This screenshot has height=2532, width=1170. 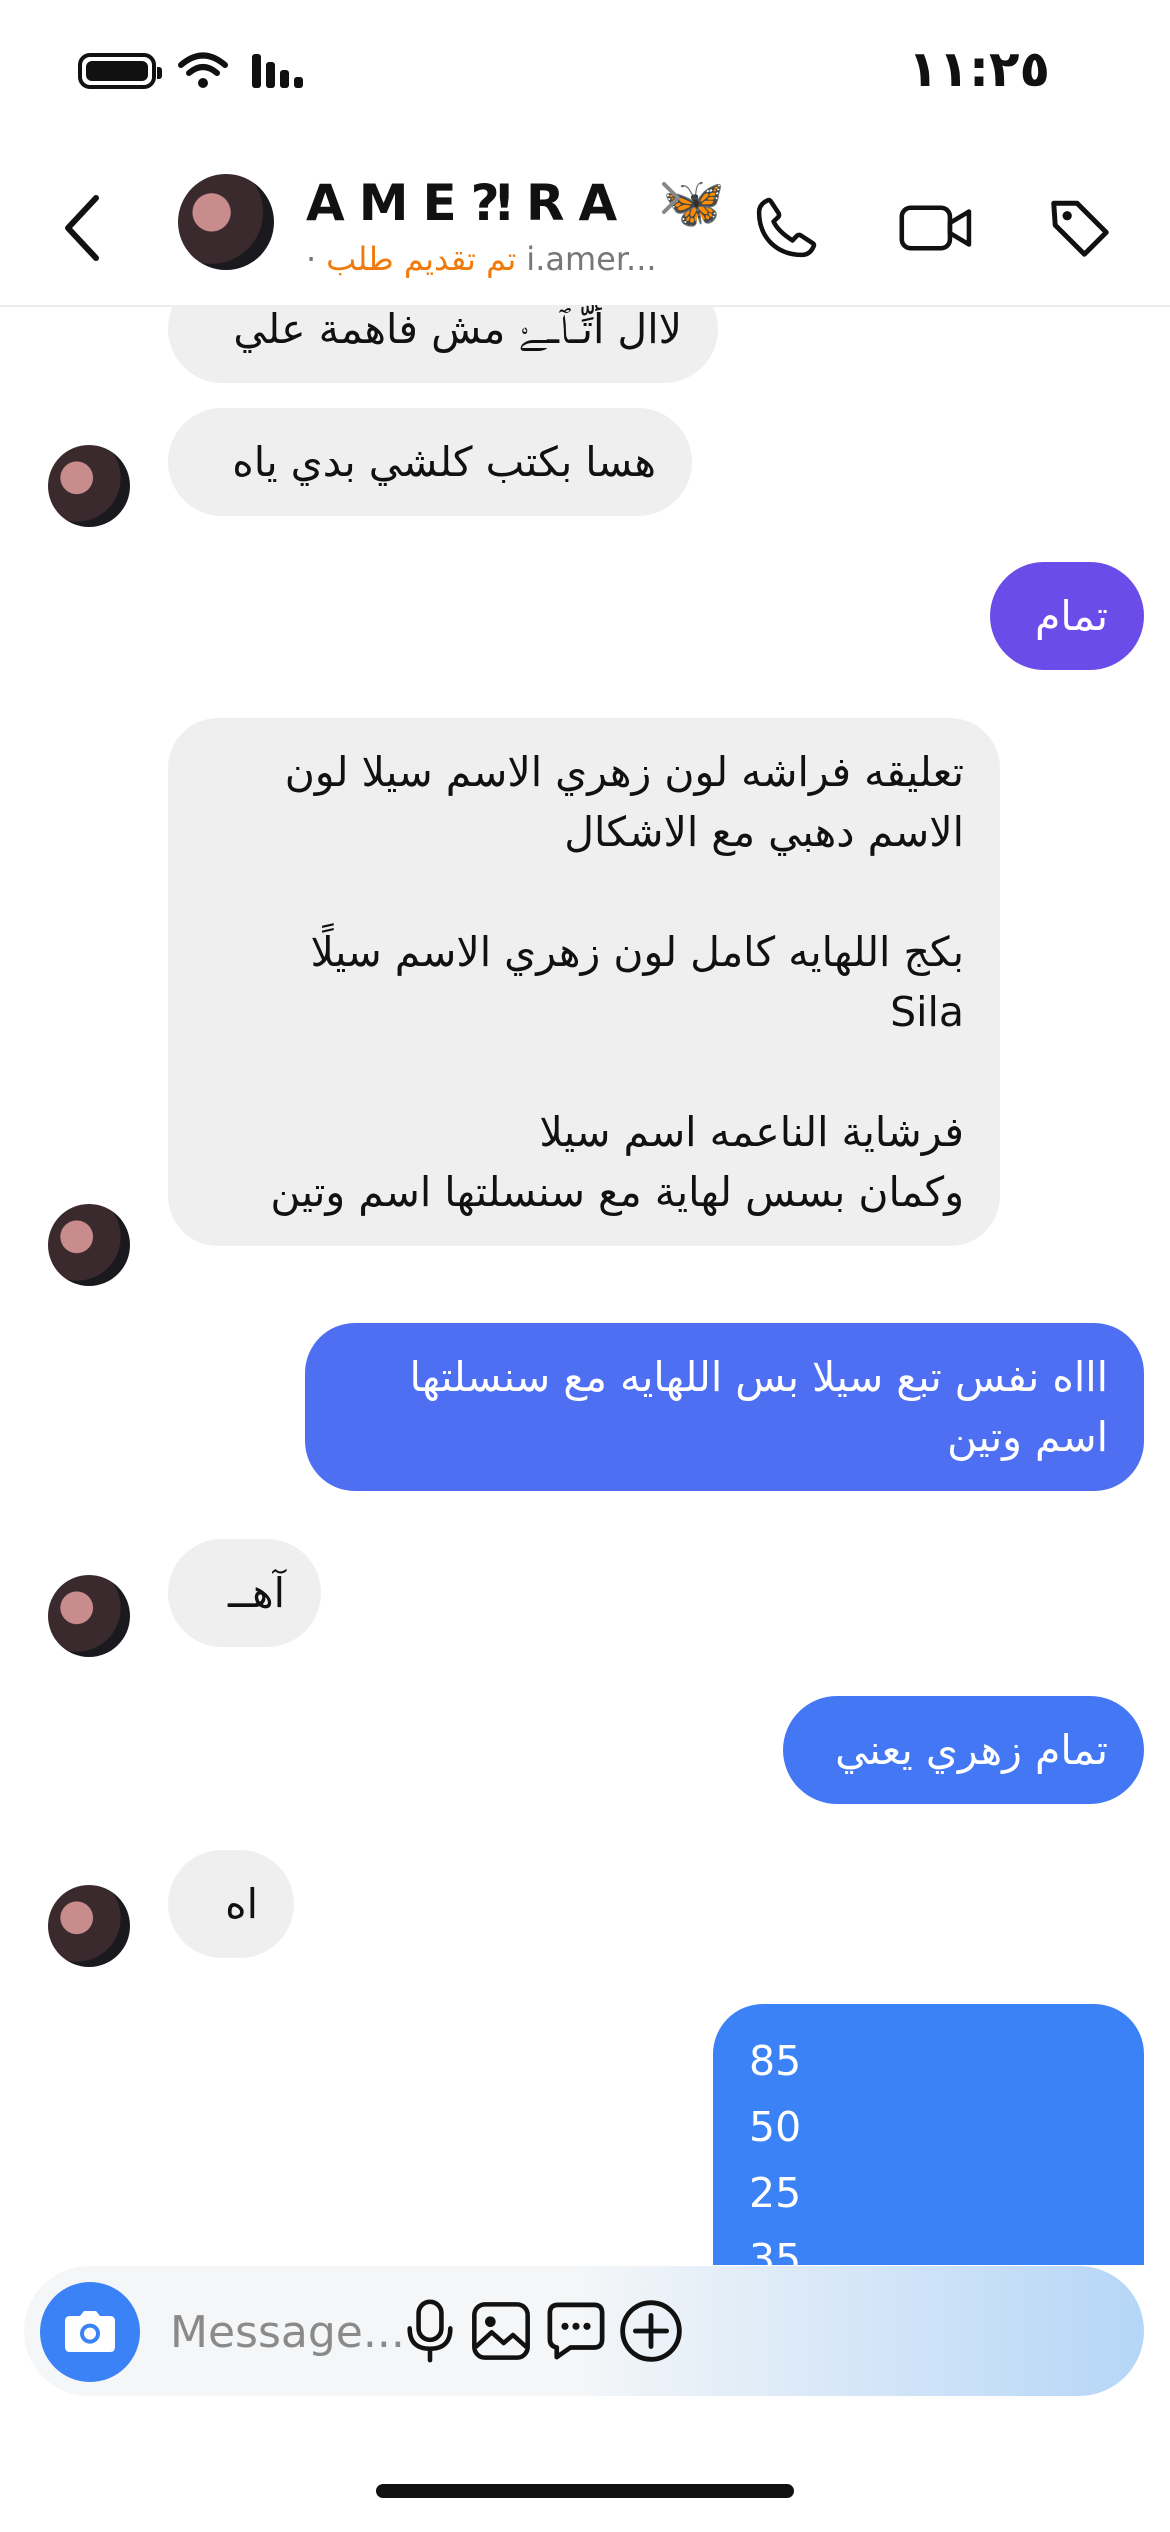 What do you see at coordinates (120, 71) in the screenshot?
I see `battery-icon` at bounding box center [120, 71].